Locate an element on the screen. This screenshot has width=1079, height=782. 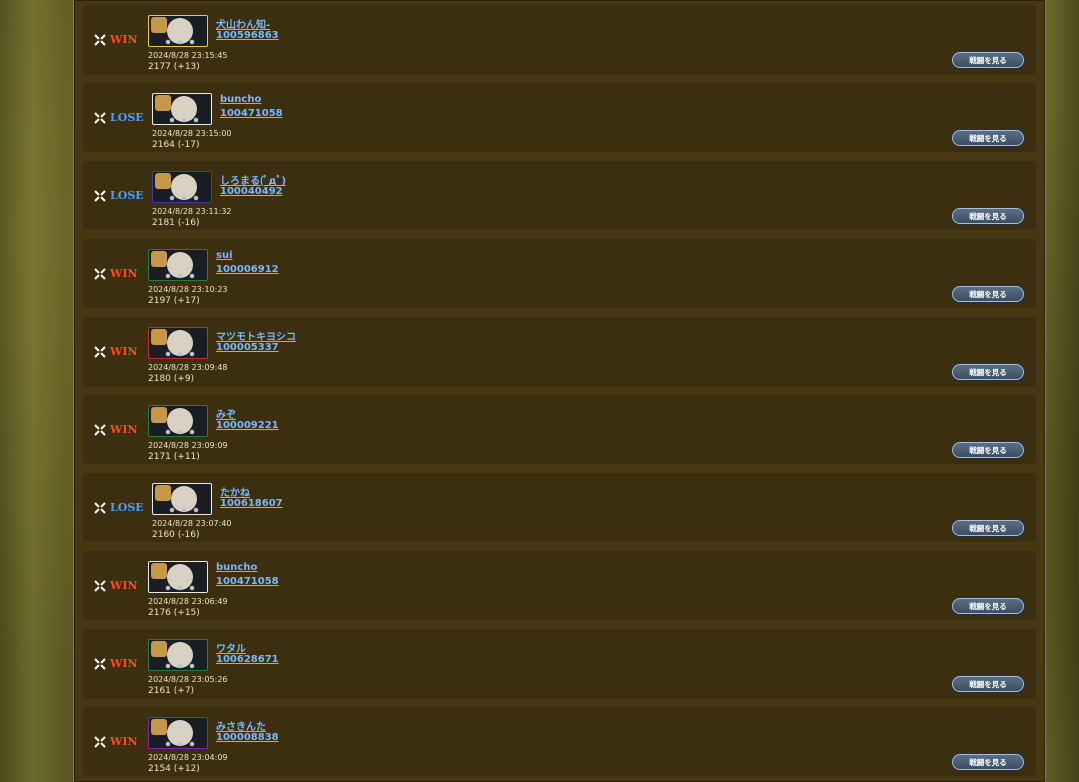
match-datetime: 2024/8/28 23:04:09 is located at coordinates (188, 757).